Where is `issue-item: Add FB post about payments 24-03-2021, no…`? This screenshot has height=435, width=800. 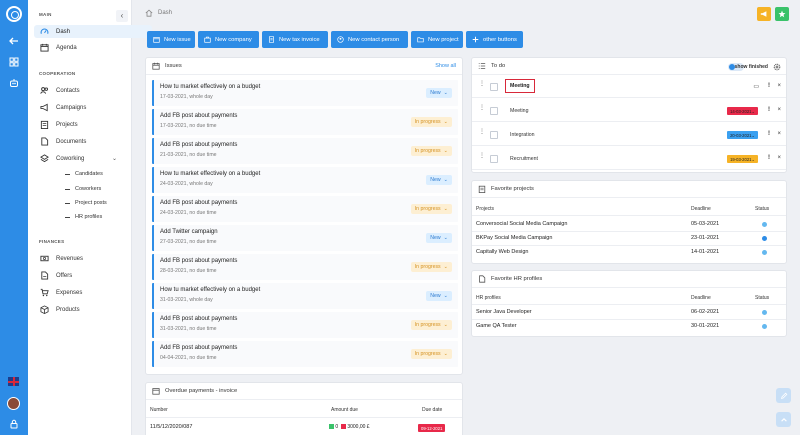
issue-item: Add FB post about payments 24-03-2021, no… is located at coordinates (305, 209).